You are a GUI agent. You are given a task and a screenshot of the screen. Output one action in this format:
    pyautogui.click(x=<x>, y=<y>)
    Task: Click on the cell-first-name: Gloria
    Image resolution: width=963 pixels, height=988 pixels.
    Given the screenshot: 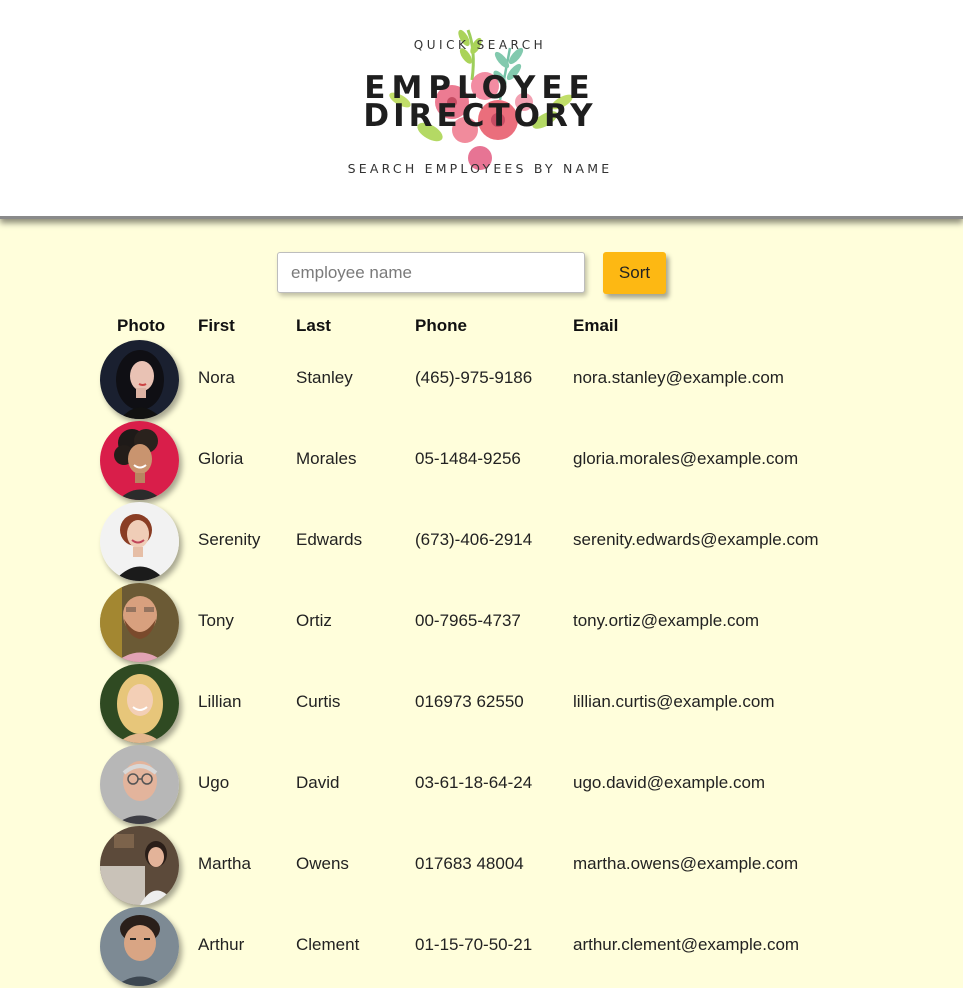 What is the action you would take?
    pyautogui.click(x=221, y=458)
    